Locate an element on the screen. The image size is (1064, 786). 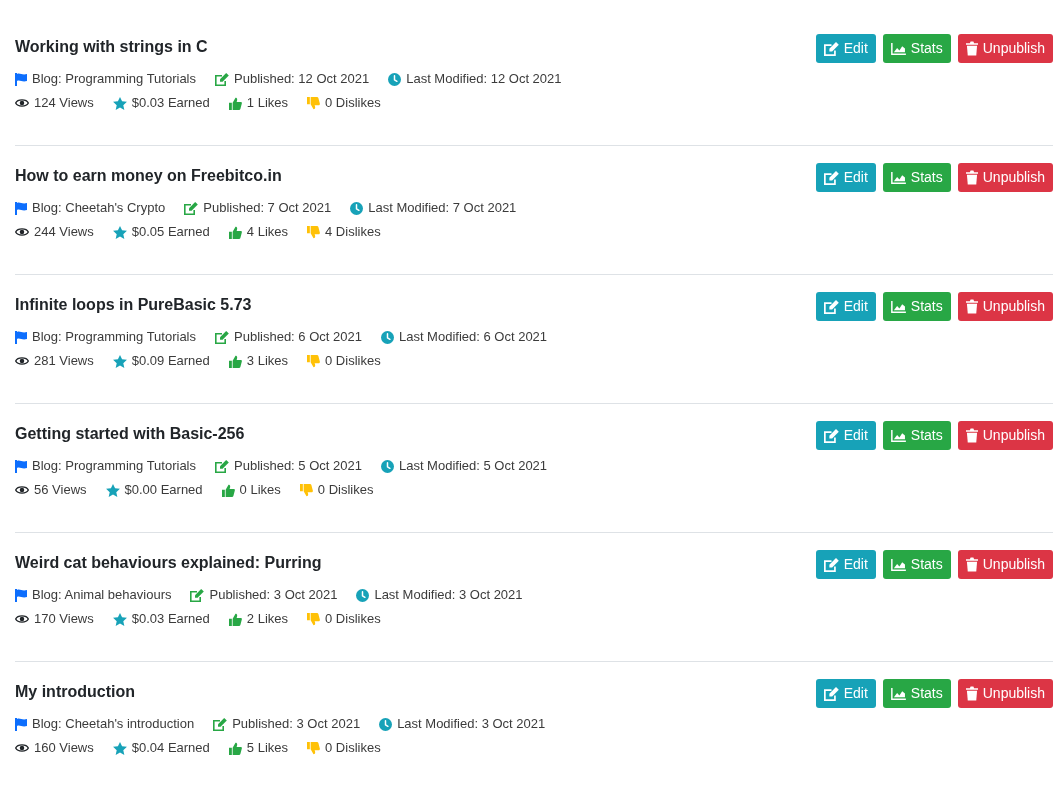
post-stat-text: 4 Dislikes is located at coordinates (353, 232).